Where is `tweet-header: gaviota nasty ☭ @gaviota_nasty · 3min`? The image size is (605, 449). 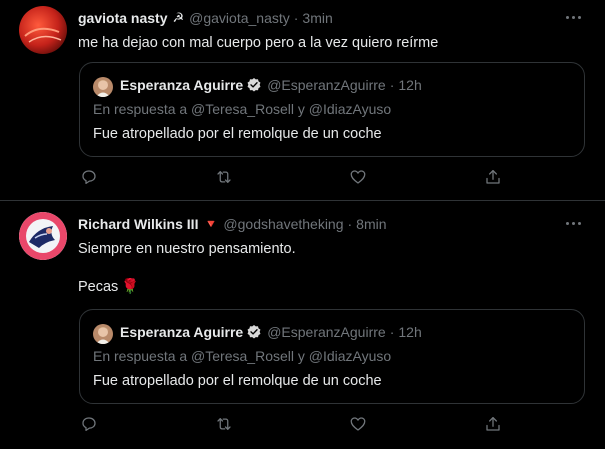
tweet-header: gaviota nasty ☭ @gaviota_nasty · 3min is located at coordinates (205, 18).